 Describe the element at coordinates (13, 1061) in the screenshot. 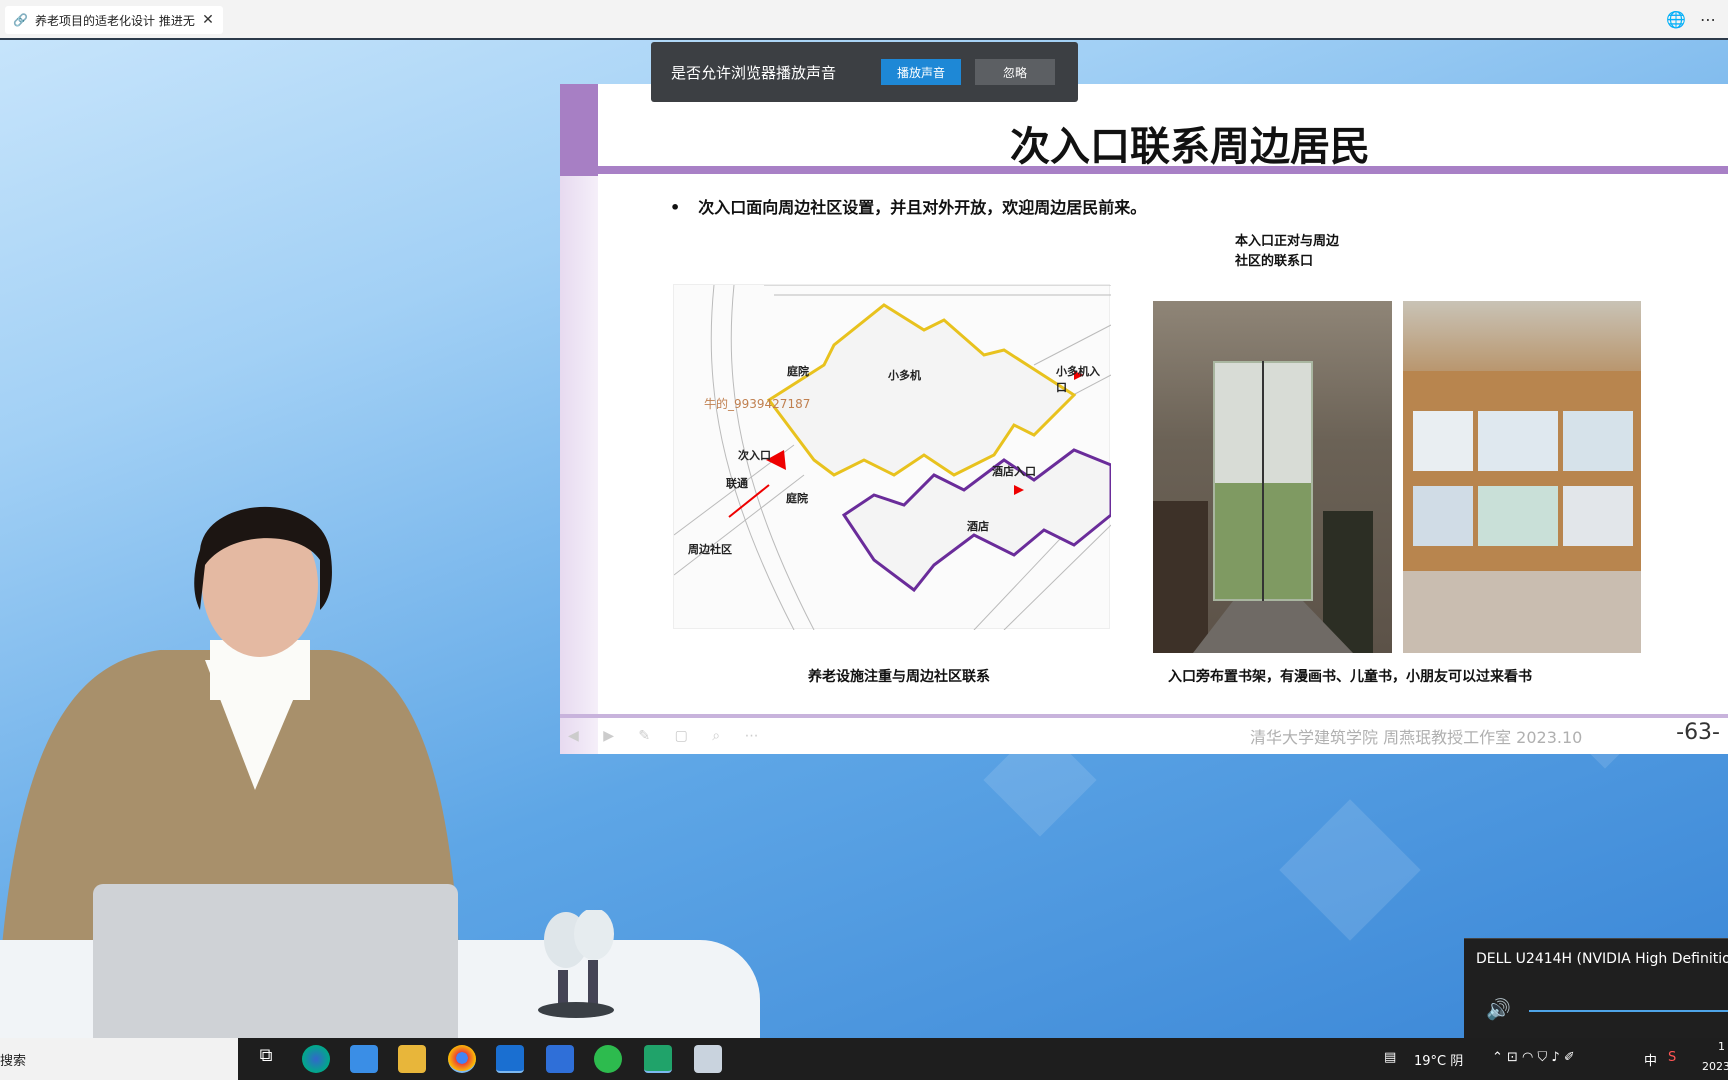

I see `search-label: 搜索` at that location.